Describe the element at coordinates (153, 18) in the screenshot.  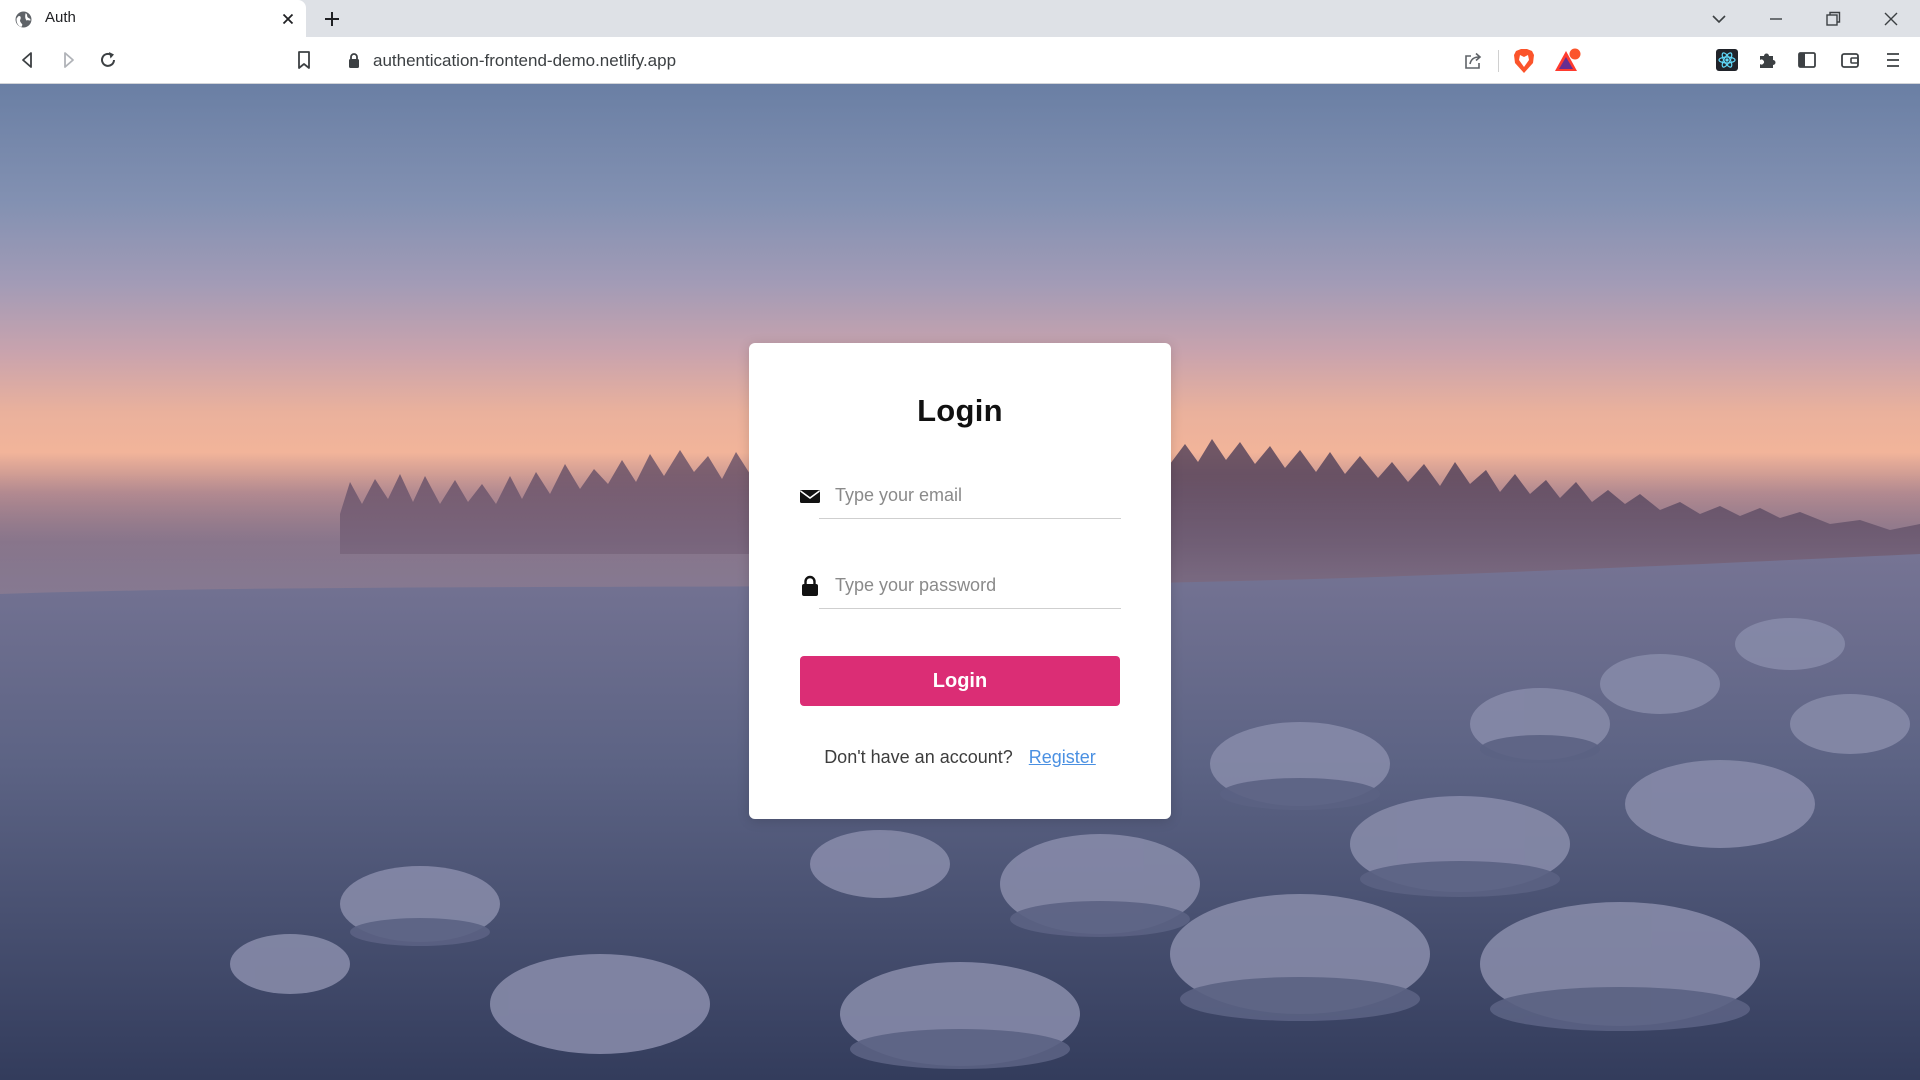
I see `browser-tab-auth: Auth` at that location.